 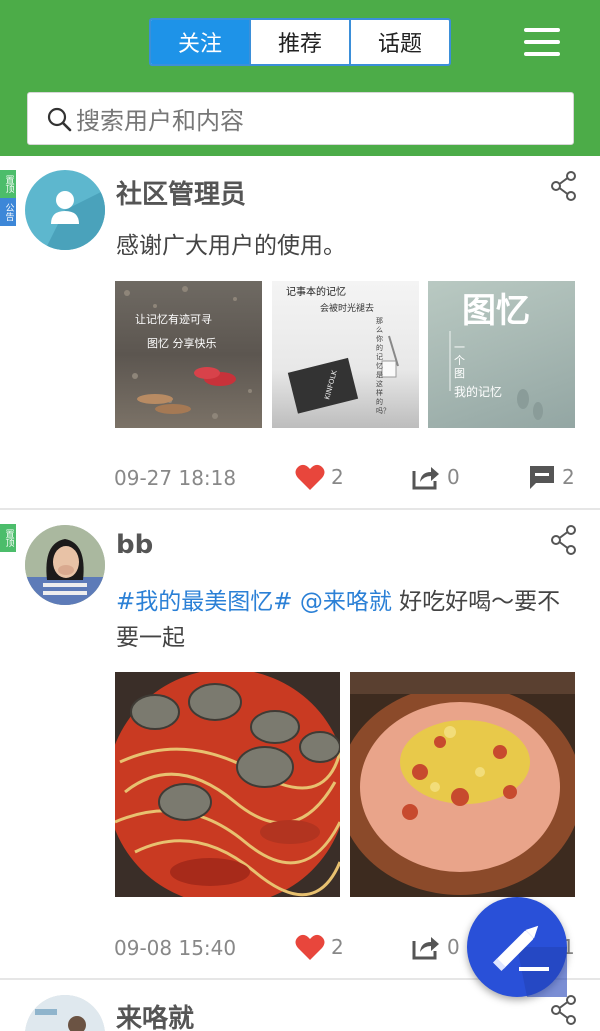 I want to click on image-caption: 我的记忆, so click(x=478, y=392).